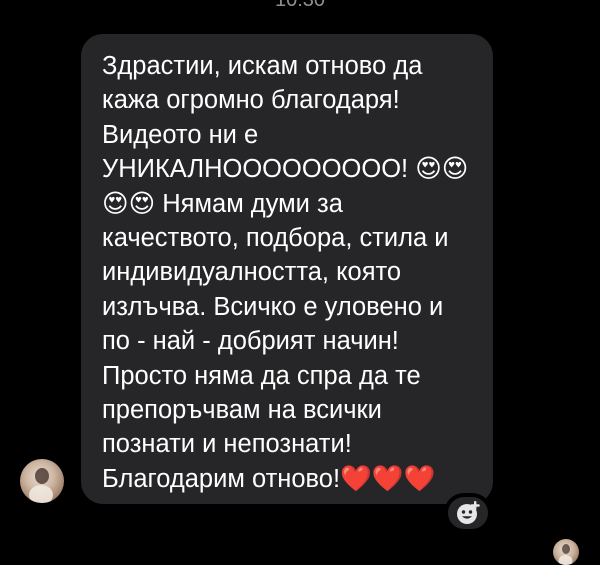 The width and height of the screenshot is (600, 565). I want to click on seen-avatar, so click(566, 552).